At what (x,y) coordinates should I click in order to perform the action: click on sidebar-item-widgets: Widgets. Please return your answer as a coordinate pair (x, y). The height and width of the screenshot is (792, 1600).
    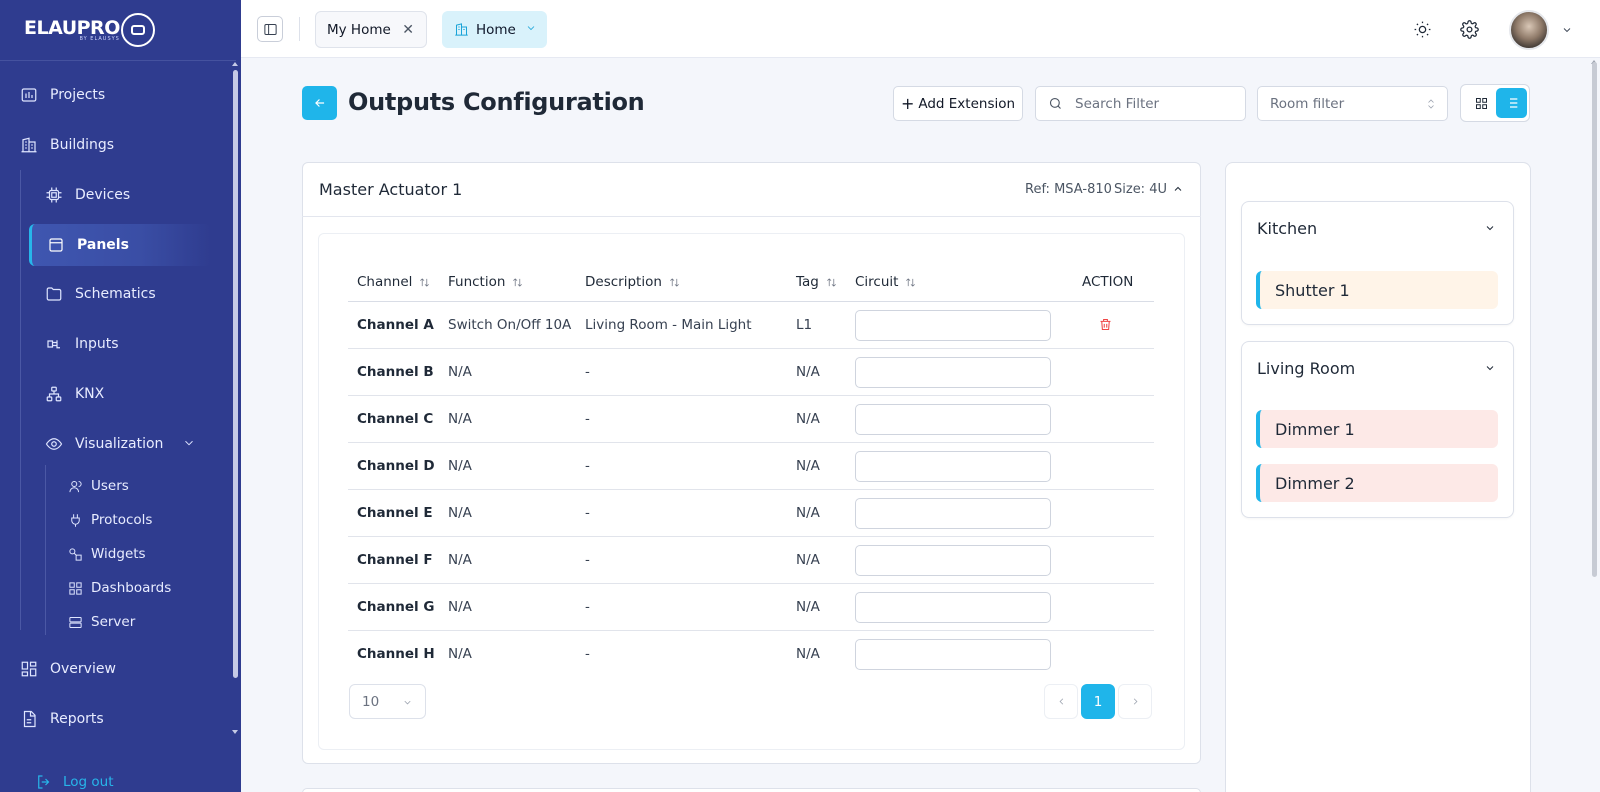
    Looking at the image, I should click on (106, 554).